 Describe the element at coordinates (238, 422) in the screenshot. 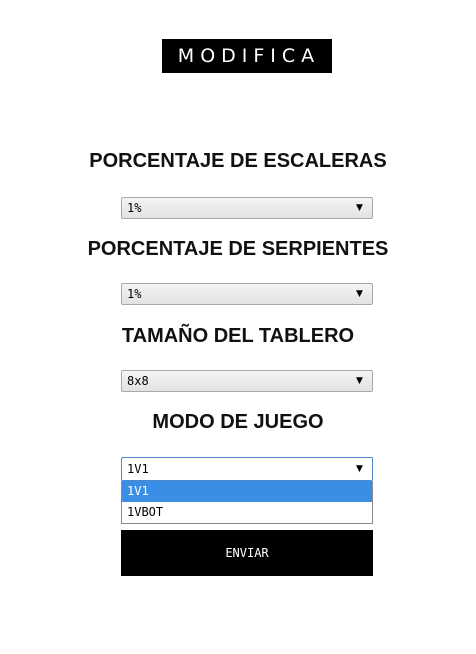

I see `game-mode-label: MODO DE JUEGO` at that location.